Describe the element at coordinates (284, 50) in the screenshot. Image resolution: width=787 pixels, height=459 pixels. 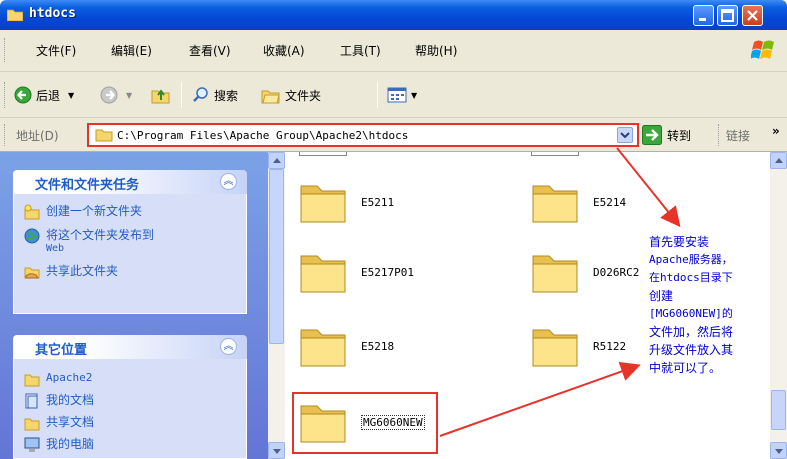
I see `menu-favorites: 收藏(A)` at that location.